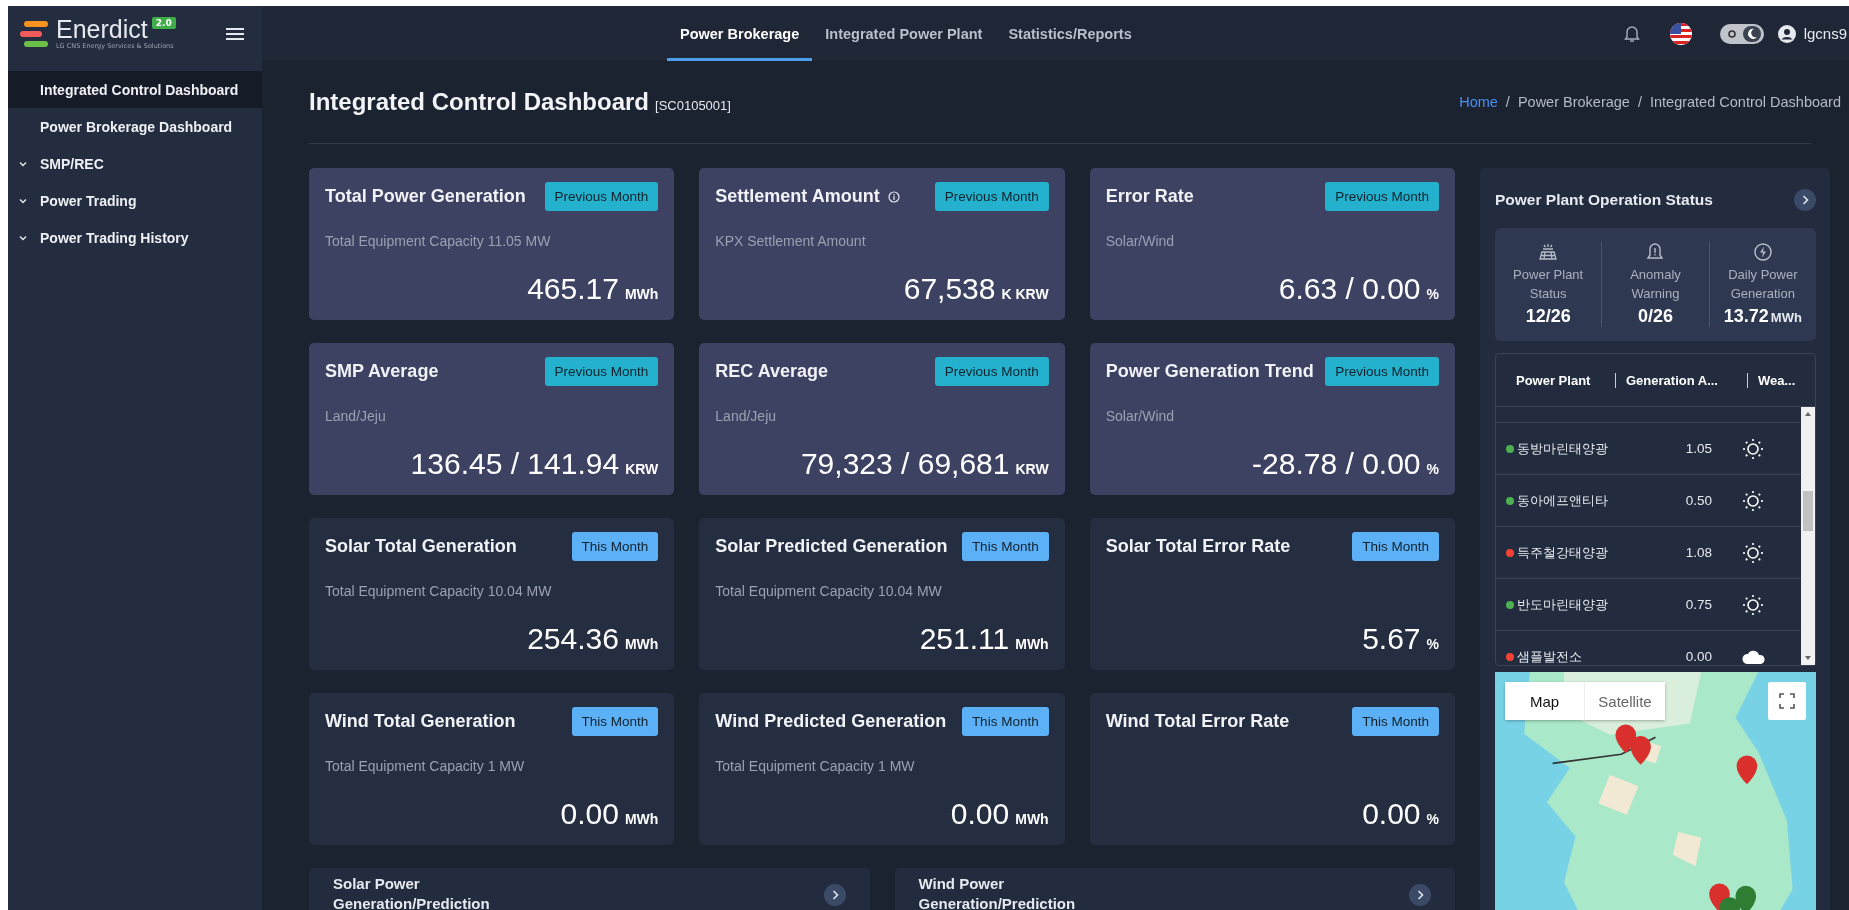 The width and height of the screenshot is (1849, 910). Describe the element at coordinates (135, 237) in the screenshot. I see `sidebar-item: Power Trading History` at that location.